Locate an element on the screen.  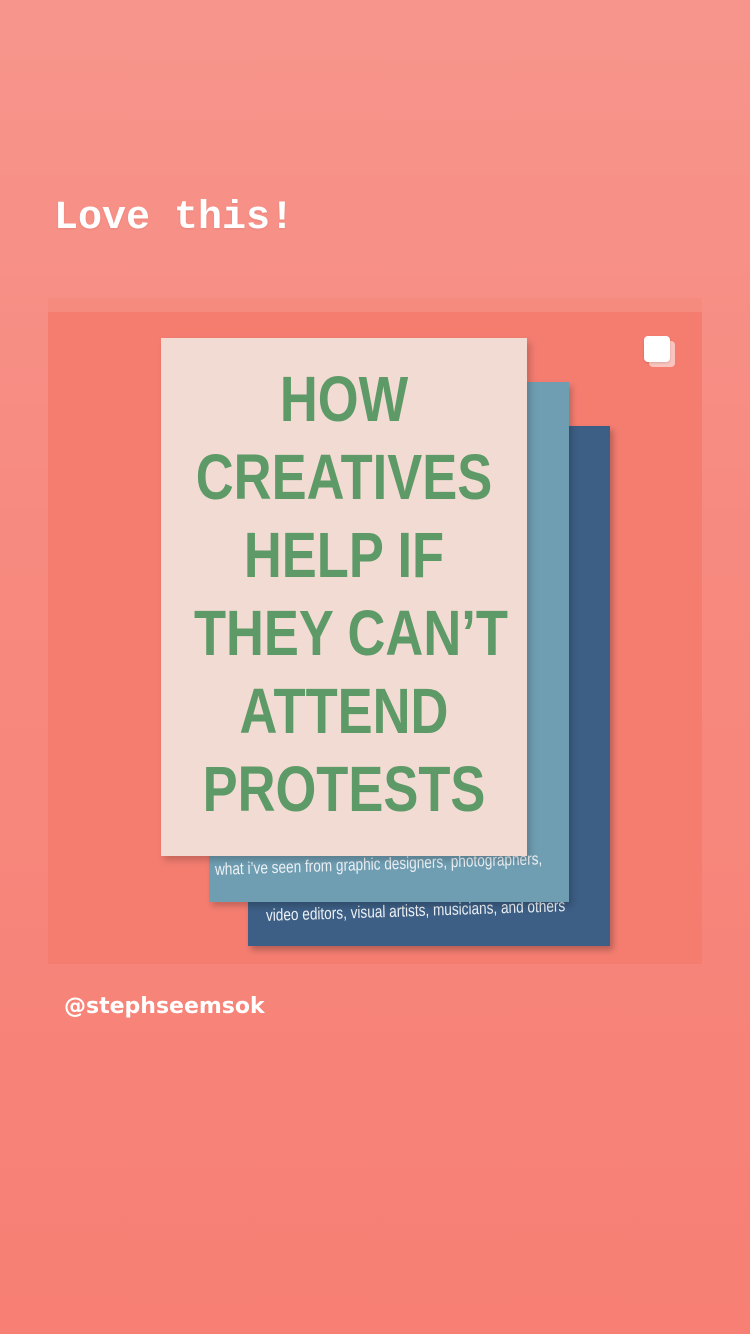
poster-title-line: THEY CAN’T is located at coordinates (350, 633).